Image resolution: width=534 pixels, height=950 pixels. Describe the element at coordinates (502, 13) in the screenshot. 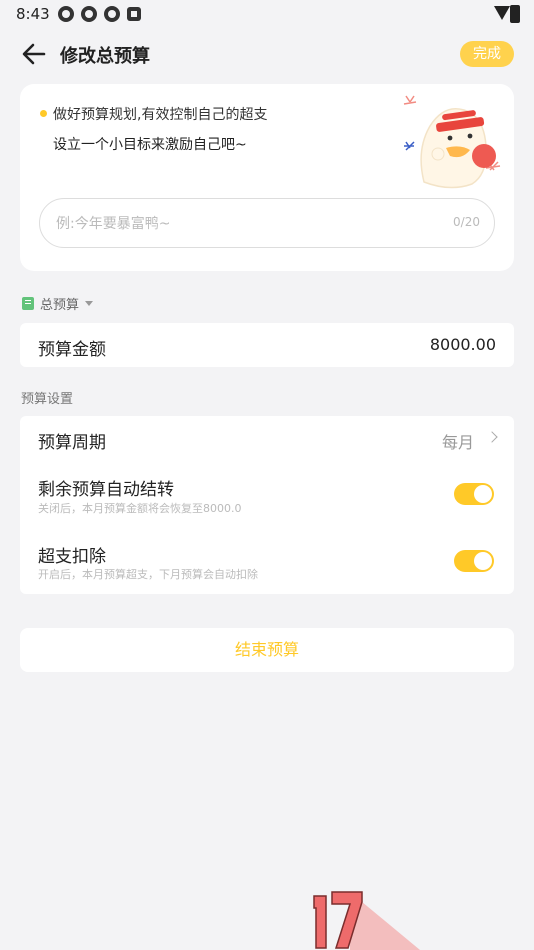

I see `wifi-icon` at that location.